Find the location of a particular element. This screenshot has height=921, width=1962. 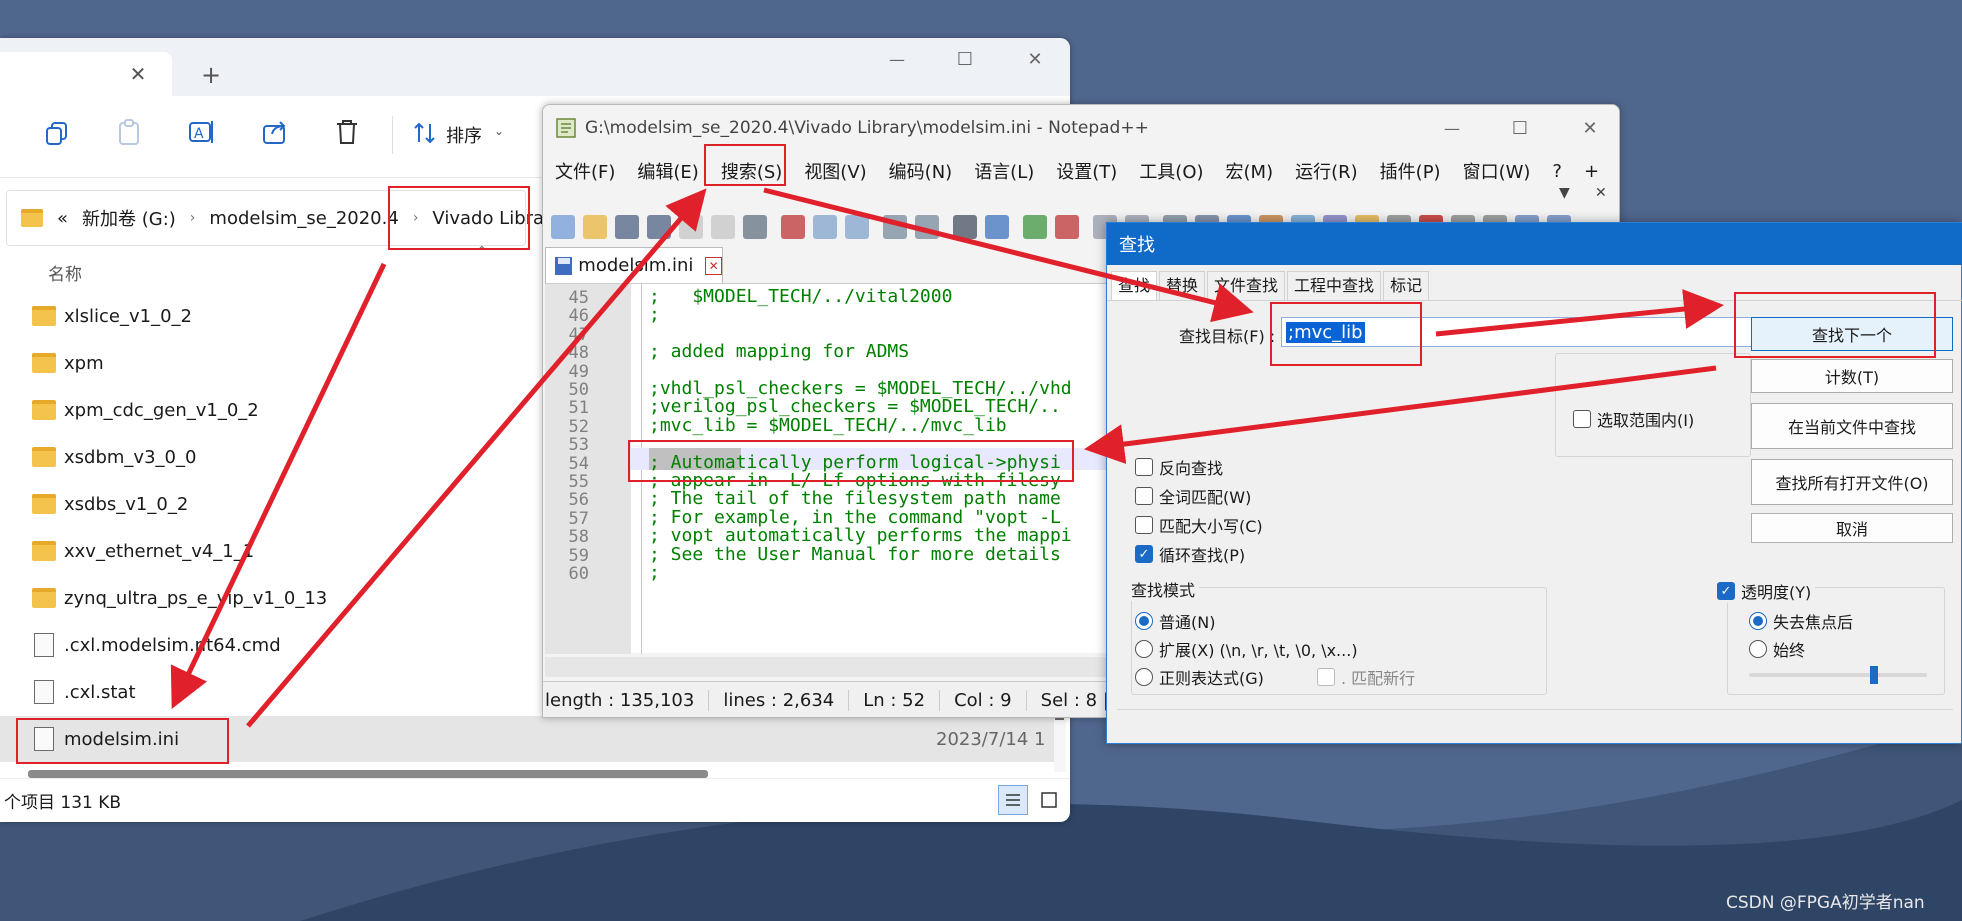

arrow-to-mvc-lib-line is located at coordinates (1400, 415).